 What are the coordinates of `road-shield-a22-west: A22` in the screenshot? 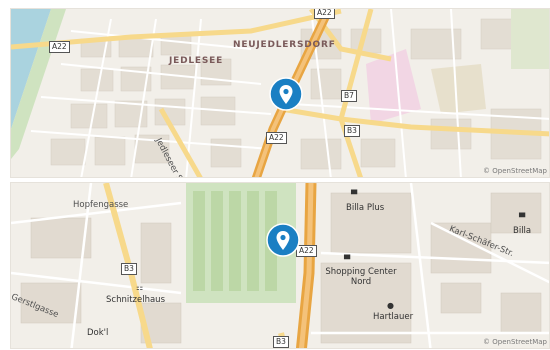 It's located at (59, 47).